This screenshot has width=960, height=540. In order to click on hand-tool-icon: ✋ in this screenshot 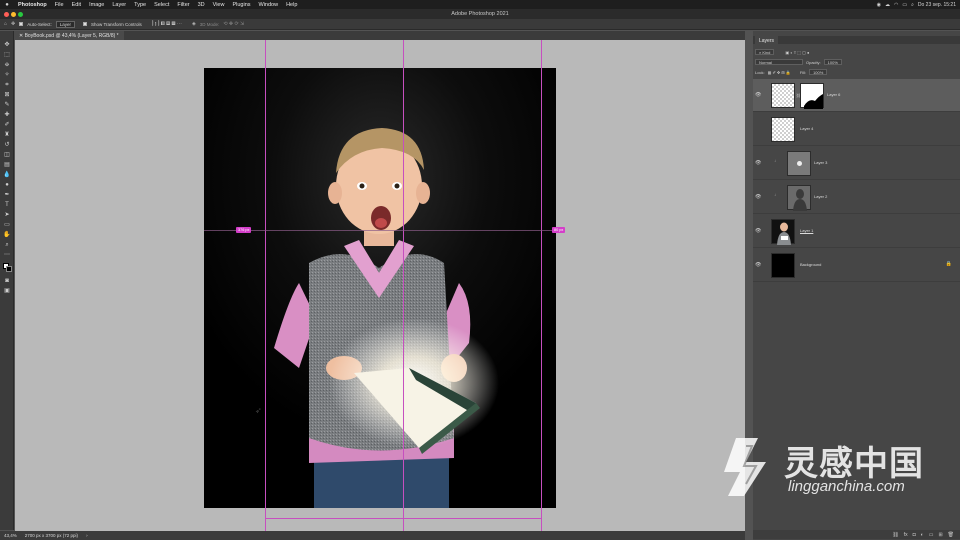, I will do `click(7, 235)`.